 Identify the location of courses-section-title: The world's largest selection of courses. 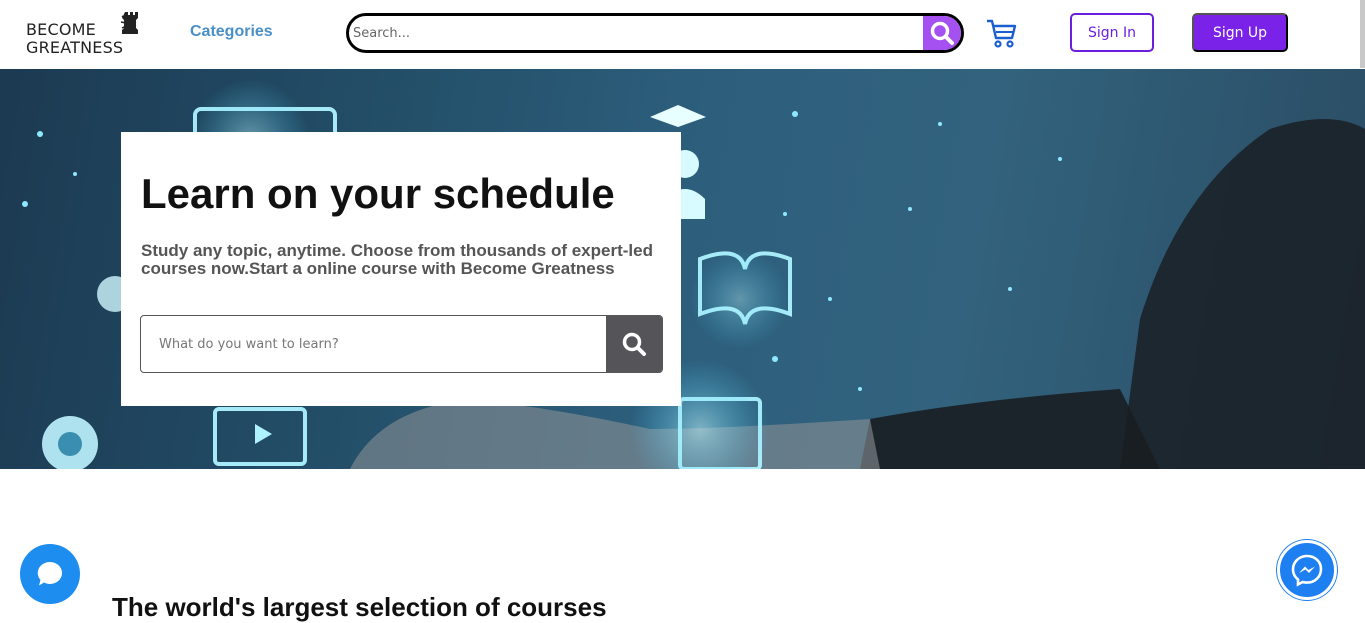
(359, 607).